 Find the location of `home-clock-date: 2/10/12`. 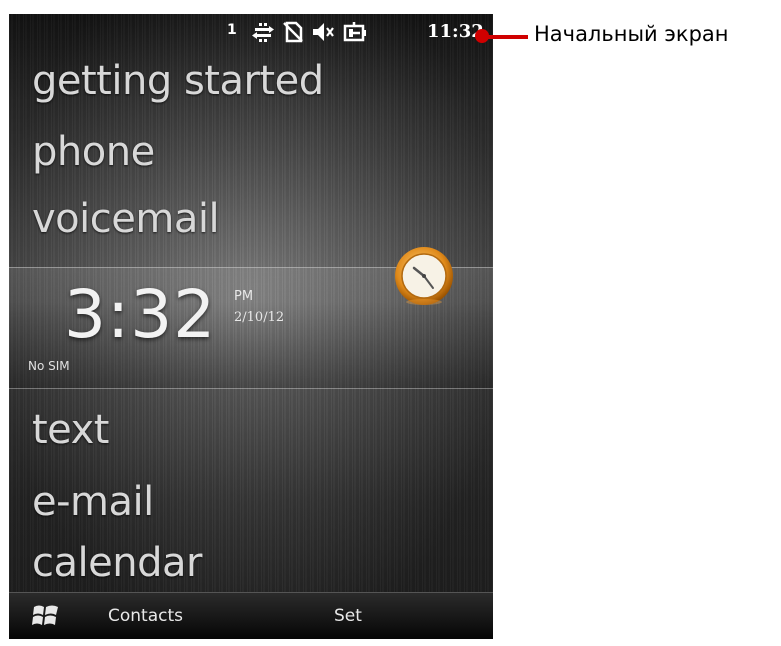

home-clock-date: 2/10/12 is located at coordinates (259, 317).